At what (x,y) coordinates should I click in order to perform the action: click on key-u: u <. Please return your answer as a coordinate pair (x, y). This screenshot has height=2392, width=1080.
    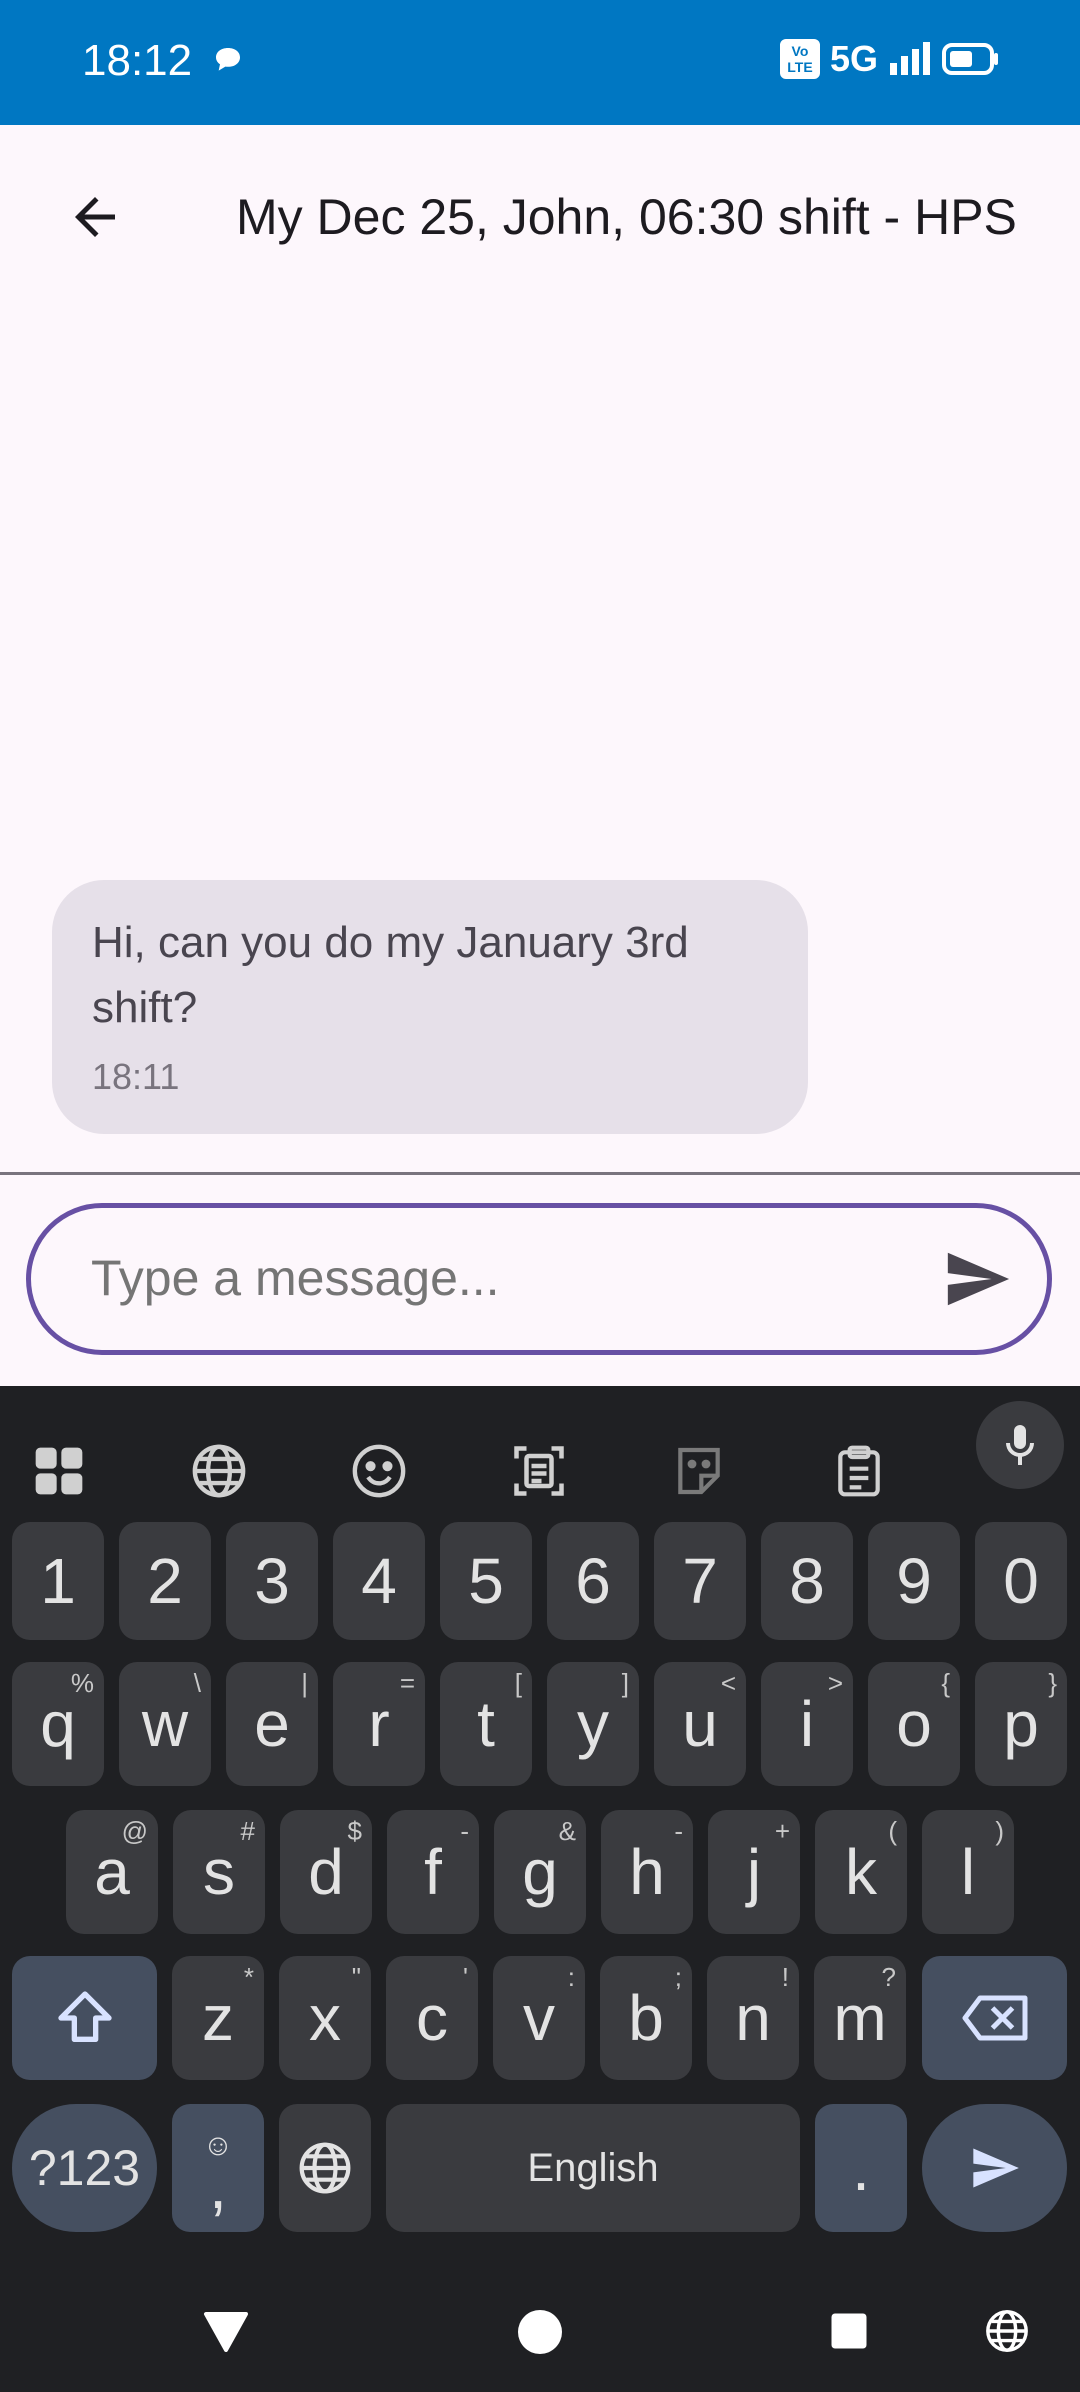
    Looking at the image, I should click on (700, 1724).